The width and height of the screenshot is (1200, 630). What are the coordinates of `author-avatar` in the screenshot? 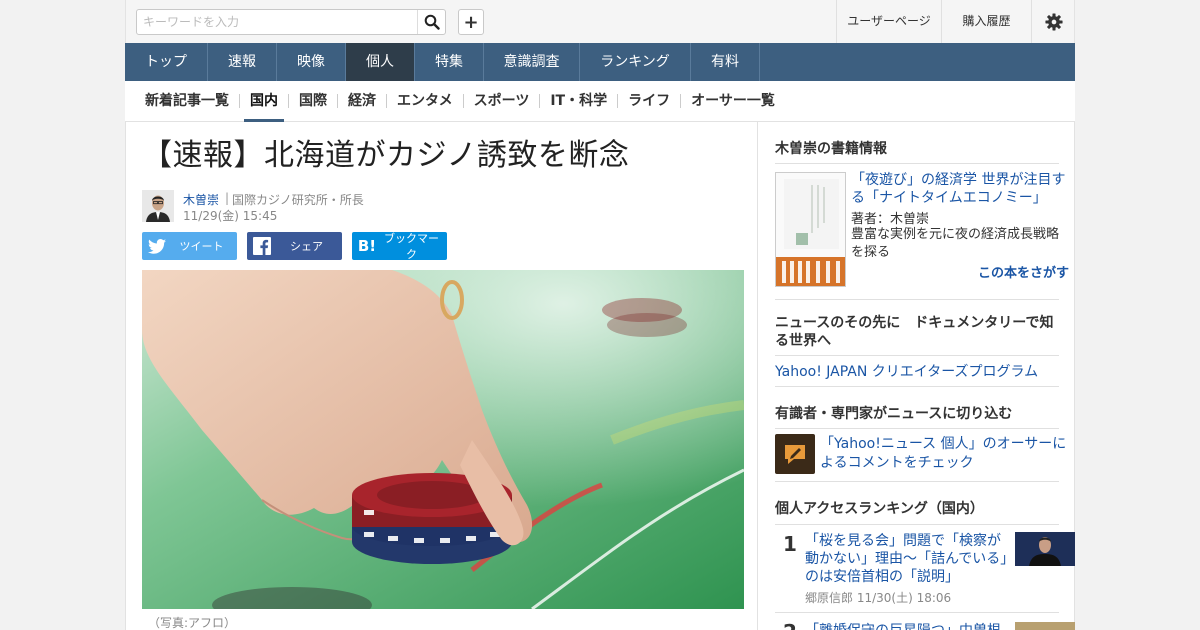 It's located at (158, 206).